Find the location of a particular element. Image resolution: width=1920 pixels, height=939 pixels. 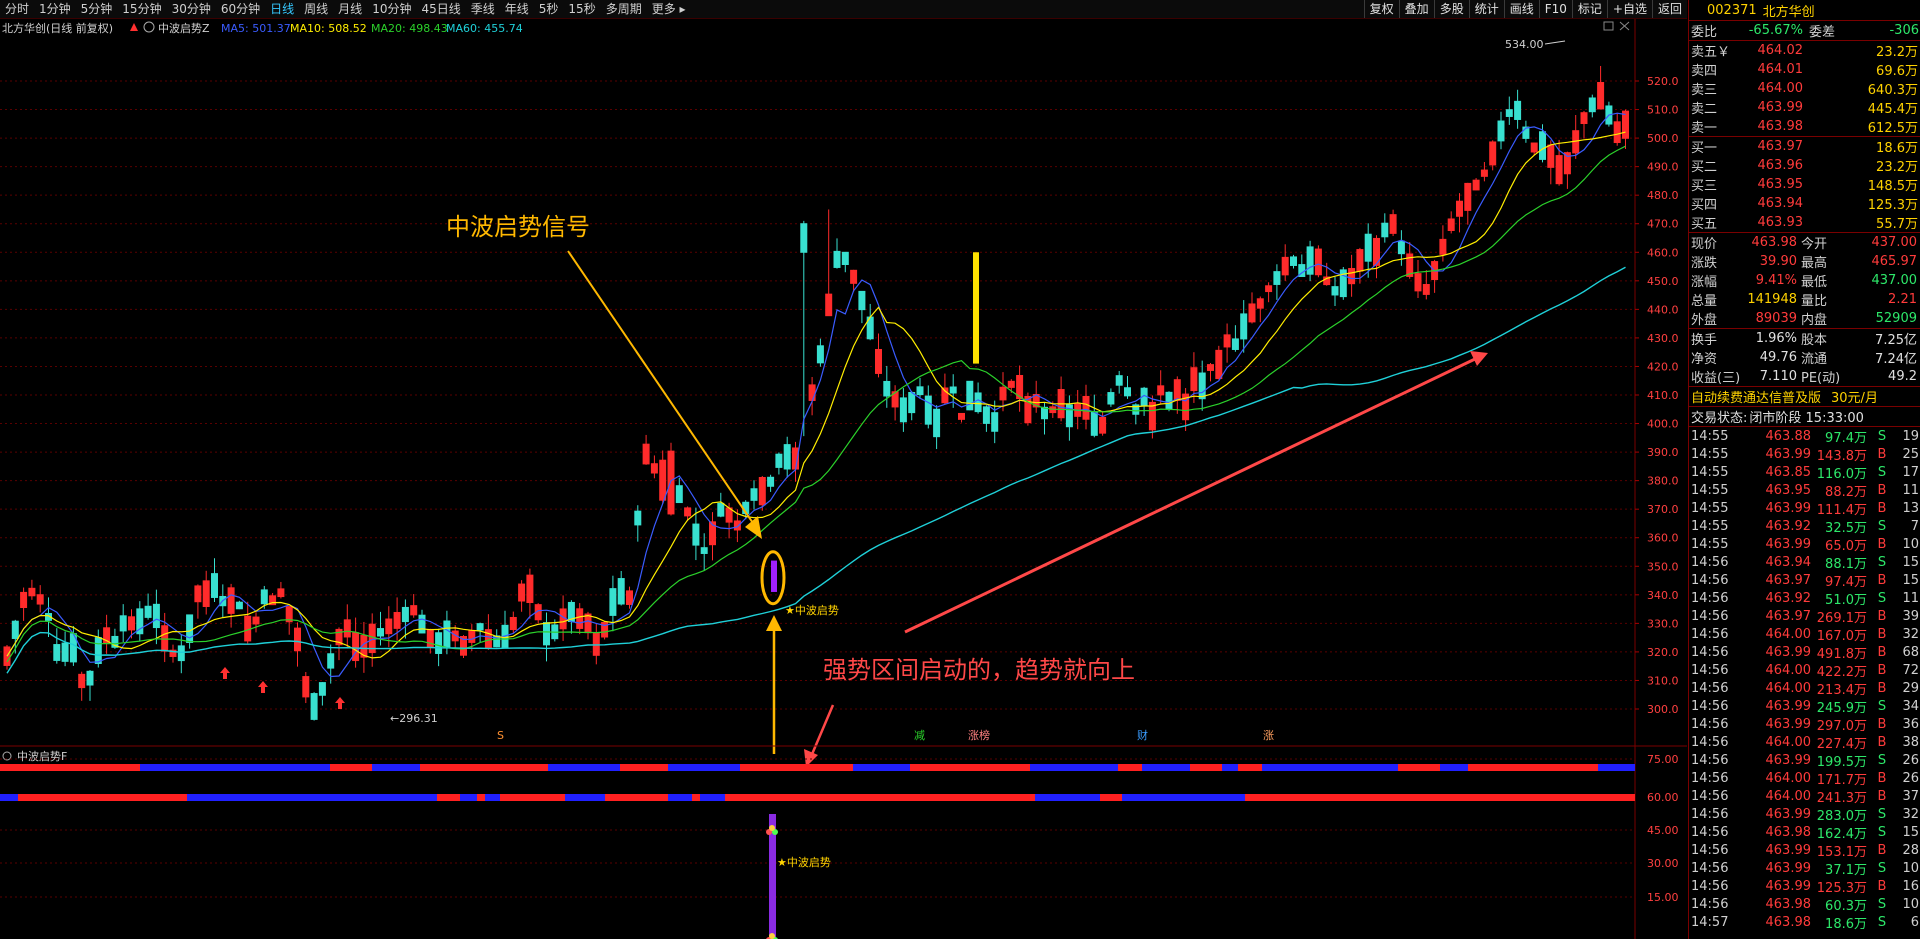

period-tab-9: 10分钟 is located at coordinates (391, 9).